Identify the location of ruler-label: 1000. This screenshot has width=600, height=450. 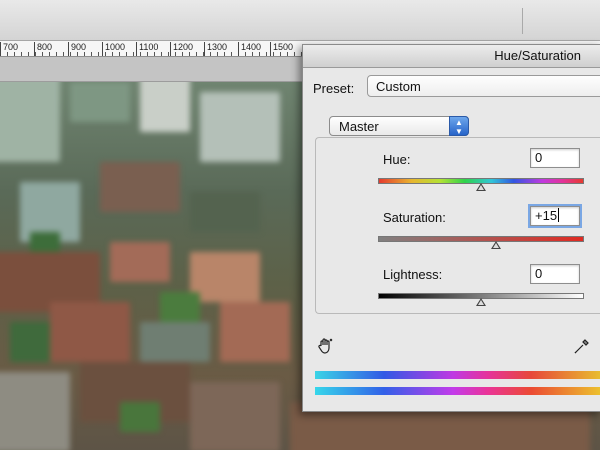
(113, 49).